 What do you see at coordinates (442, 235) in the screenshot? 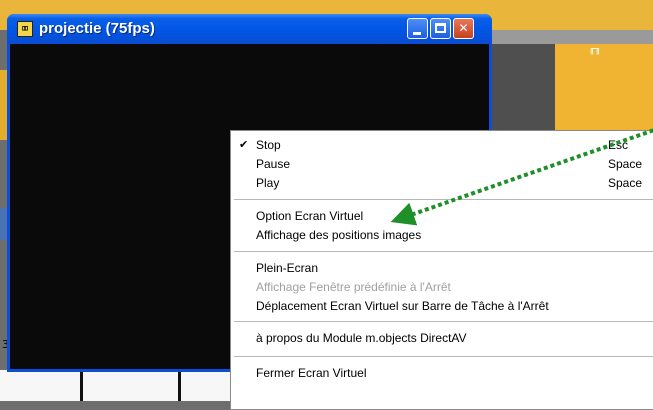
I see `menu-item-affichage-positions: Affichage des positions images` at bounding box center [442, 235].